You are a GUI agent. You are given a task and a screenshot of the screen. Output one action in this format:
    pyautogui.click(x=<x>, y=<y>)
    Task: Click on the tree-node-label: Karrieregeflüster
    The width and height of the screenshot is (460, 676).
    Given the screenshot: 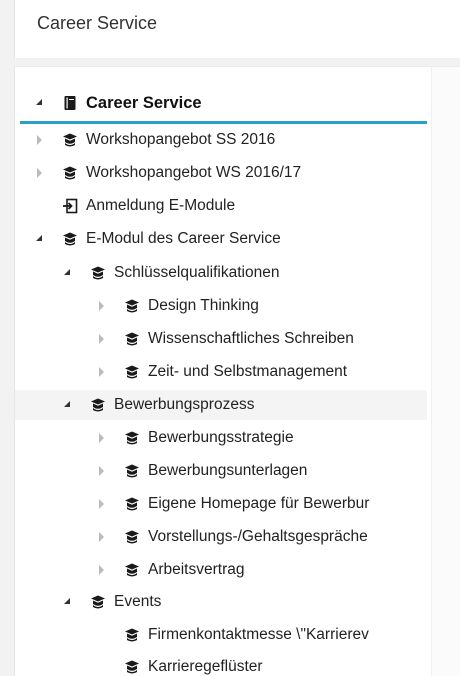 What is the action you would take?
    pyautogui.click(x=205, y=667)
    